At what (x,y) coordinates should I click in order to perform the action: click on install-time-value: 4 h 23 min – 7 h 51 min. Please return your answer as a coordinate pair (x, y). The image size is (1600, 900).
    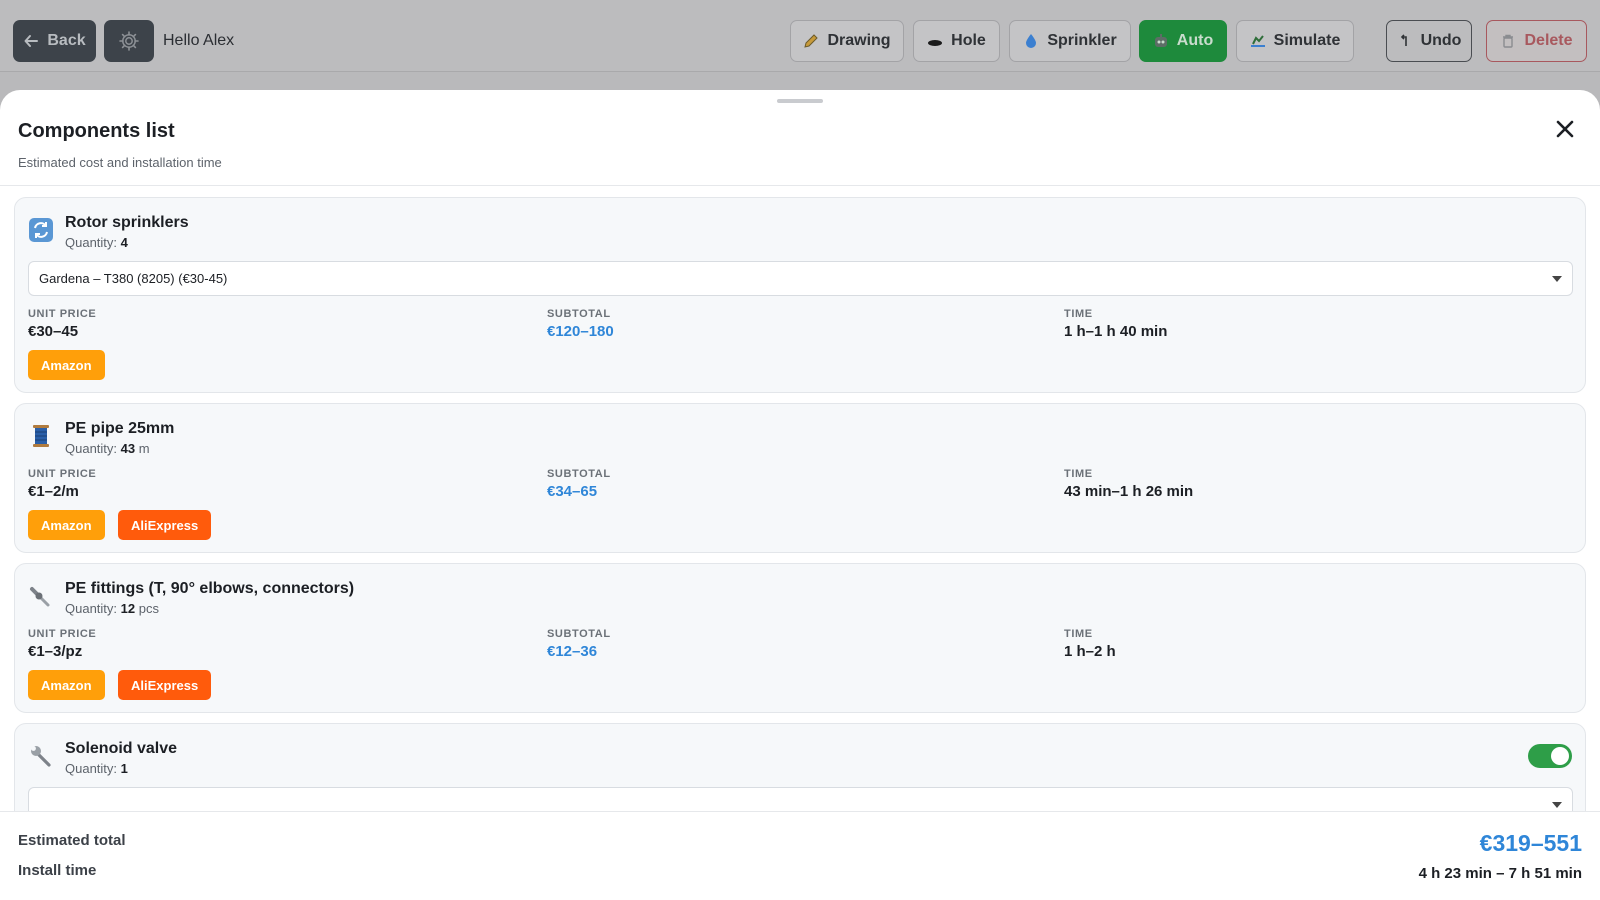
    Looking at the image, I should click on (1500, 873).